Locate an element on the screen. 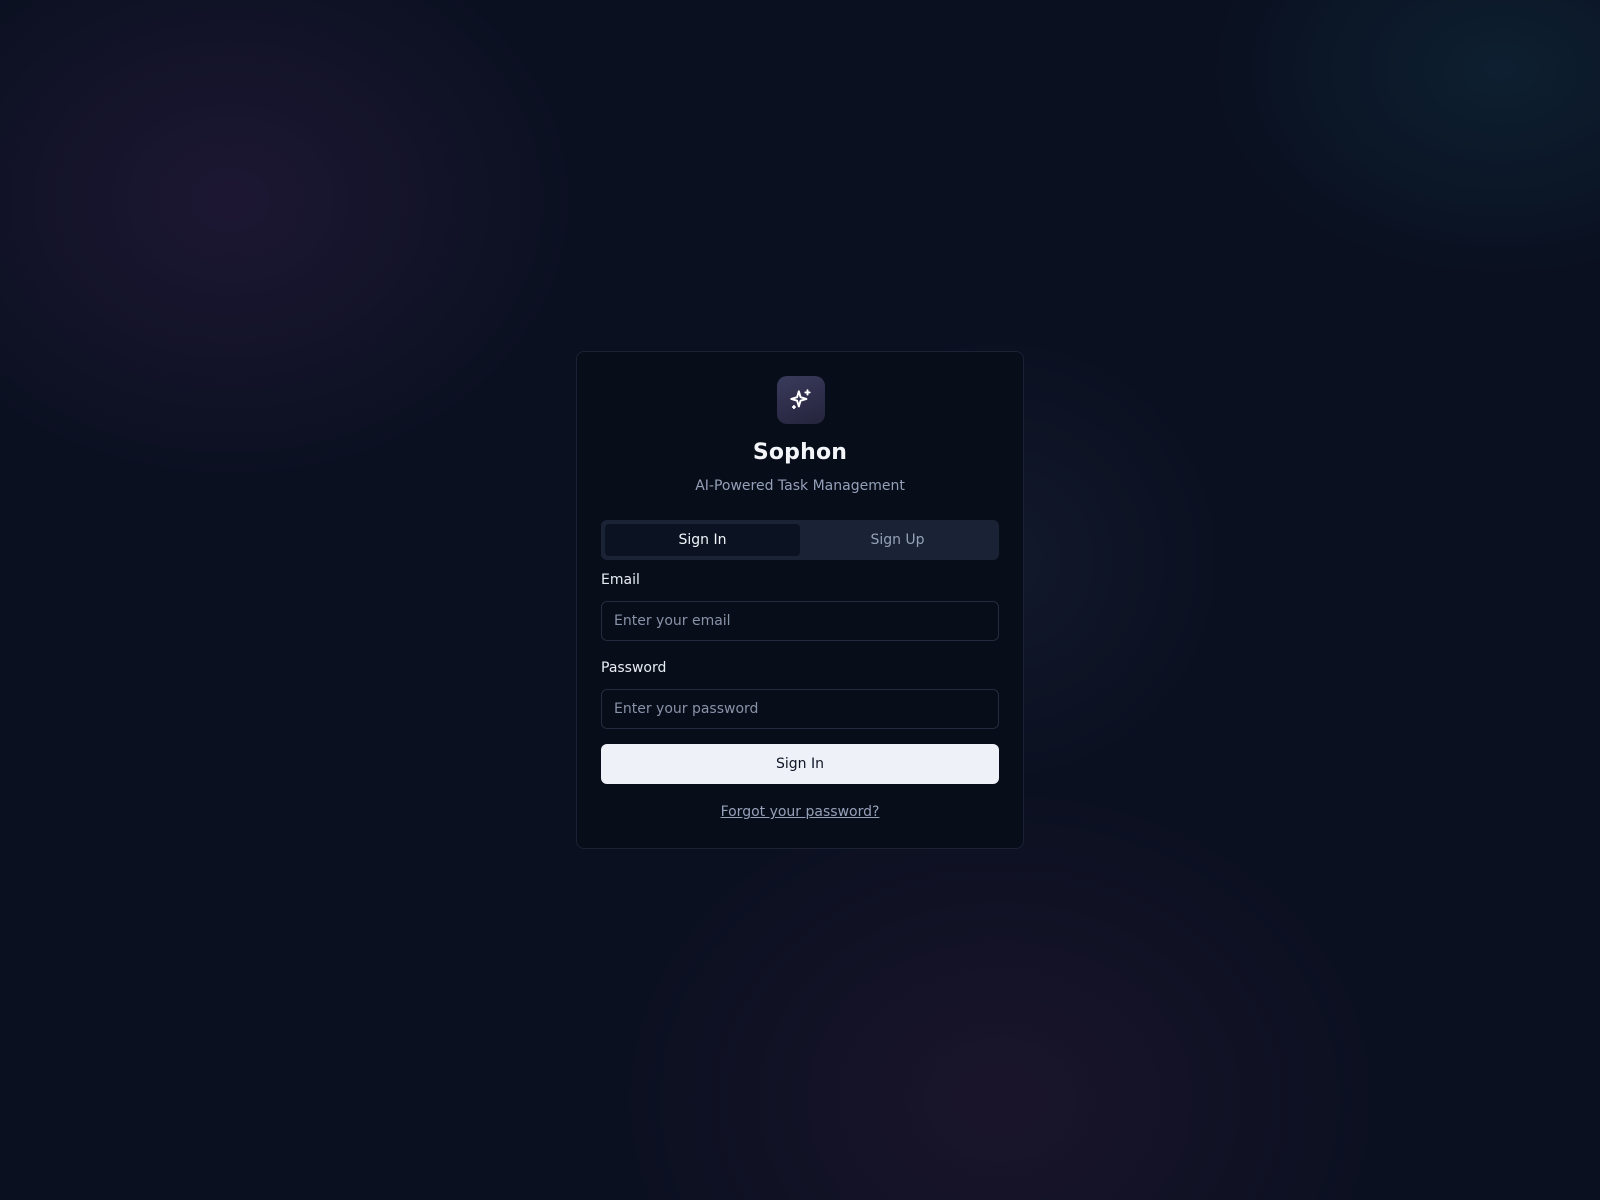 This screenshot has height=1200, width=1600. auth-tabs: Sign In Sign Up is located at coordinates (800, 540).